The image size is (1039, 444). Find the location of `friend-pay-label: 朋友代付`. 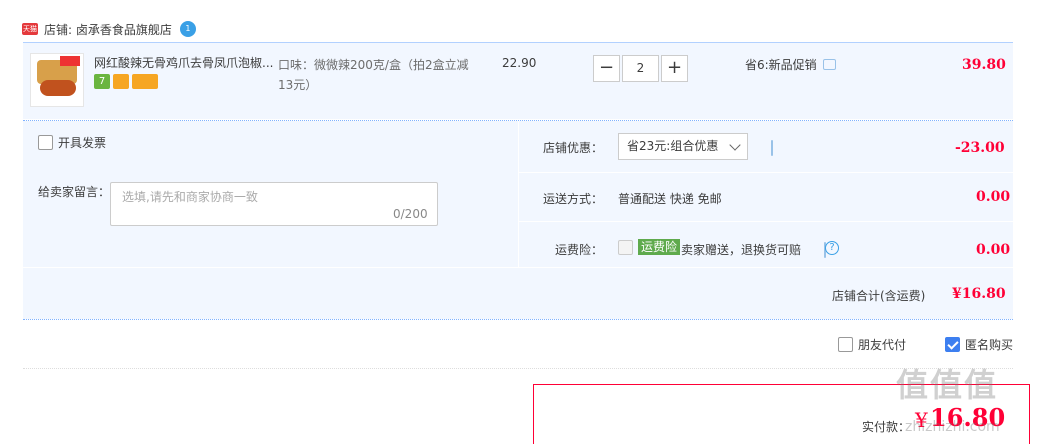

friend-pay-label: 朋友代付 is located at coordinates (882, 345).